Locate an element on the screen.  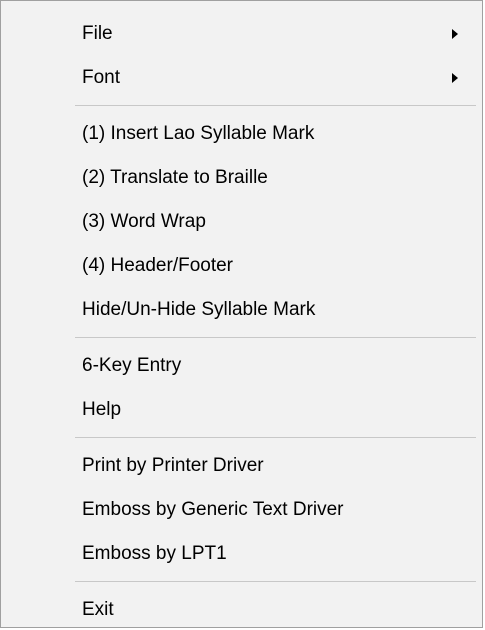
menu-item-header-footer: (4) Header/Footer is located at coordinates (241, 266).